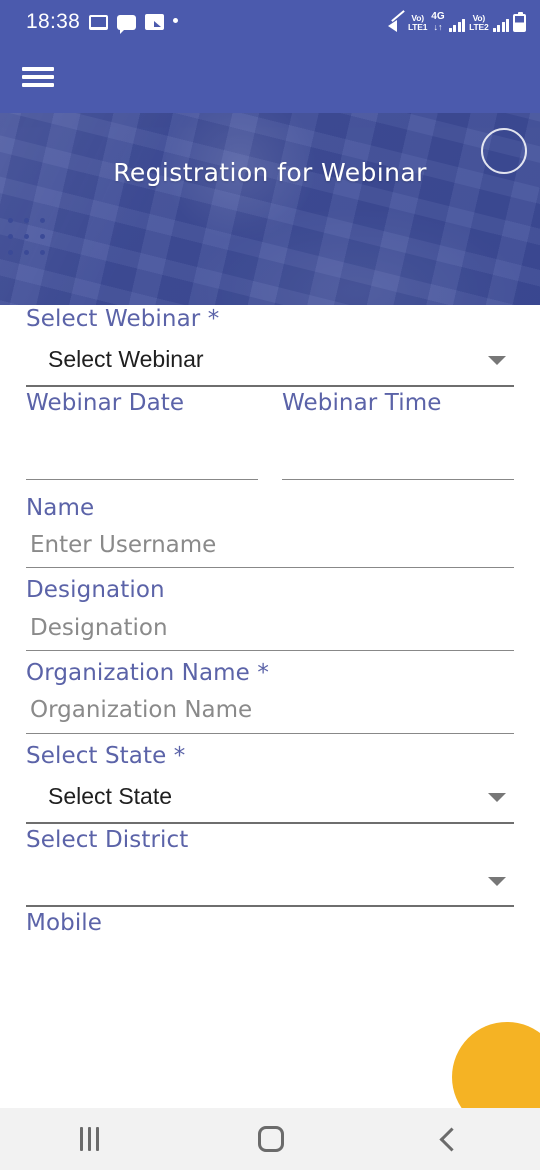 This screenshot has height=1170, width=540. Describe the element at coordinates (270, 360) in the screenshot. I see `select-webinar-dropdown: Select Webinar` at that location.